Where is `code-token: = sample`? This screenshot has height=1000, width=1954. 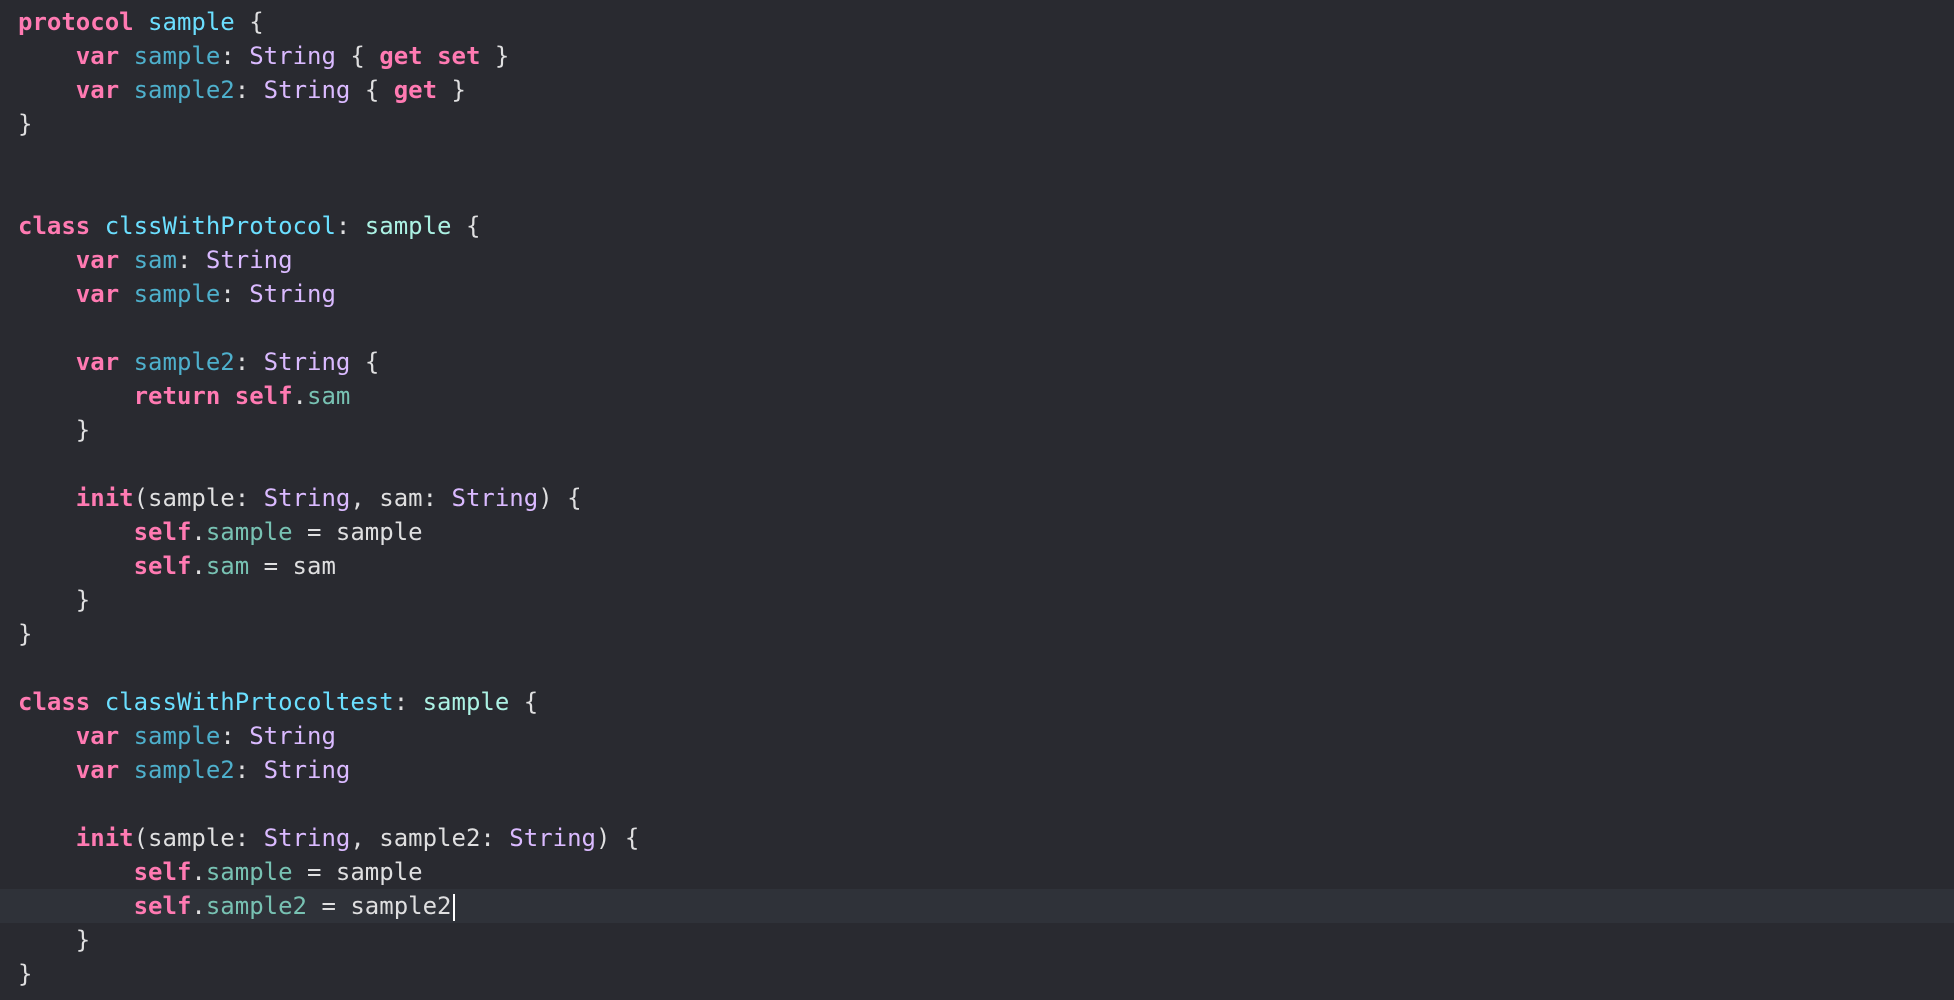 code-token: = sample is located at coordinates (357, 532).